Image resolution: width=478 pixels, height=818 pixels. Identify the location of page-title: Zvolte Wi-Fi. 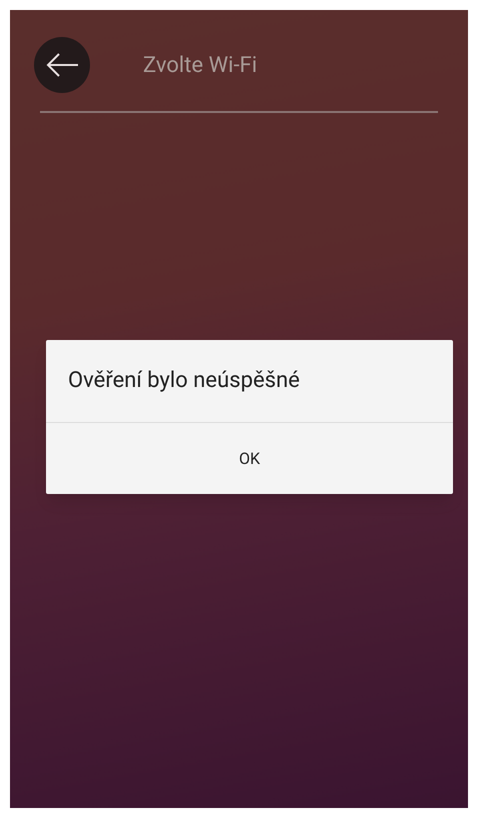
(200, 66).